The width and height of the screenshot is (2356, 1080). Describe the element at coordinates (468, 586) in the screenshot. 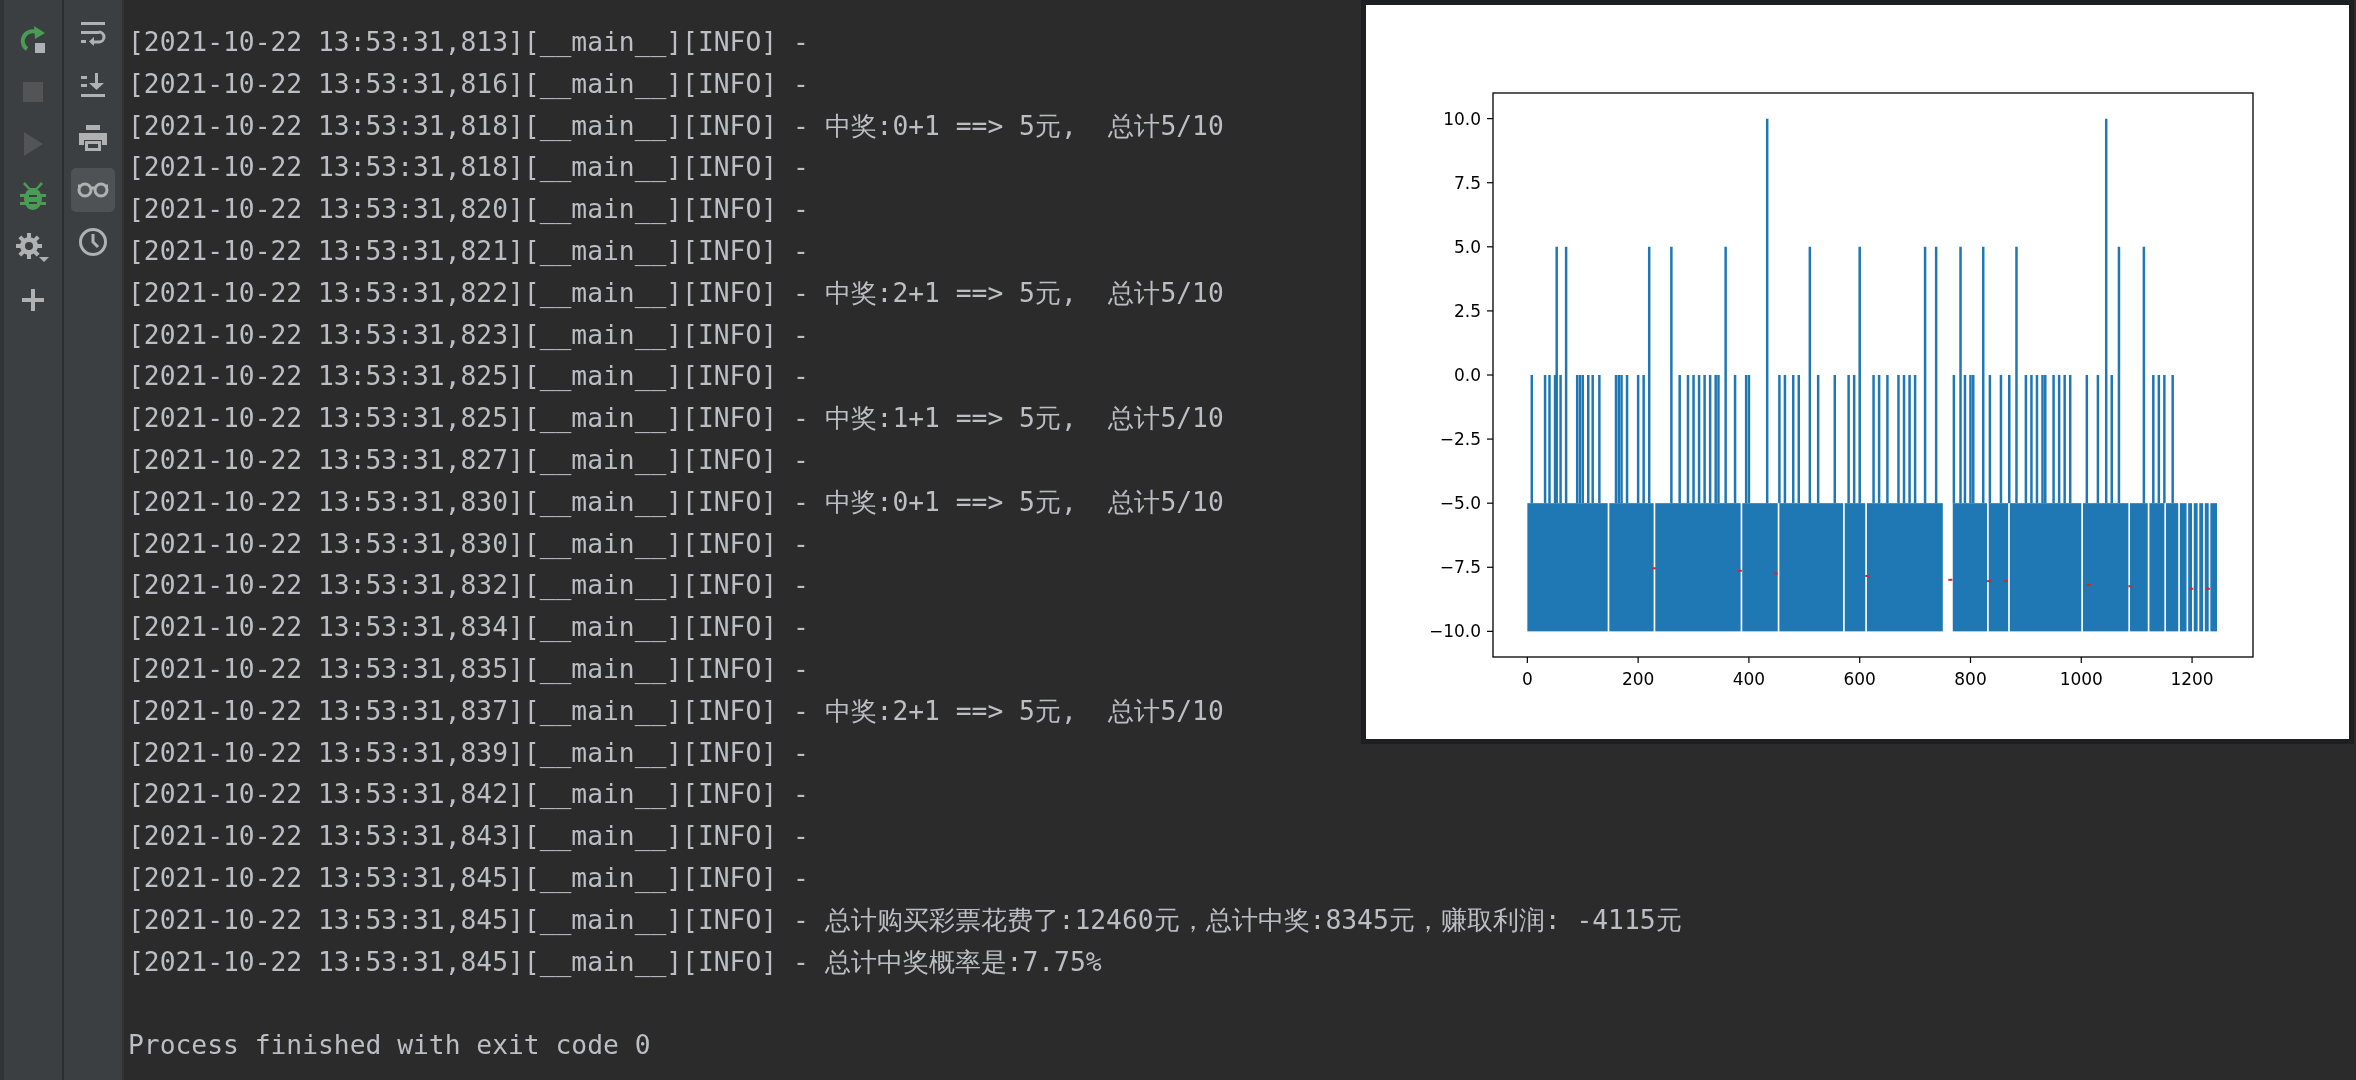

I see `log-line: [2021-10-22 13:53:31,832][__main__][INFO] -` at that location.